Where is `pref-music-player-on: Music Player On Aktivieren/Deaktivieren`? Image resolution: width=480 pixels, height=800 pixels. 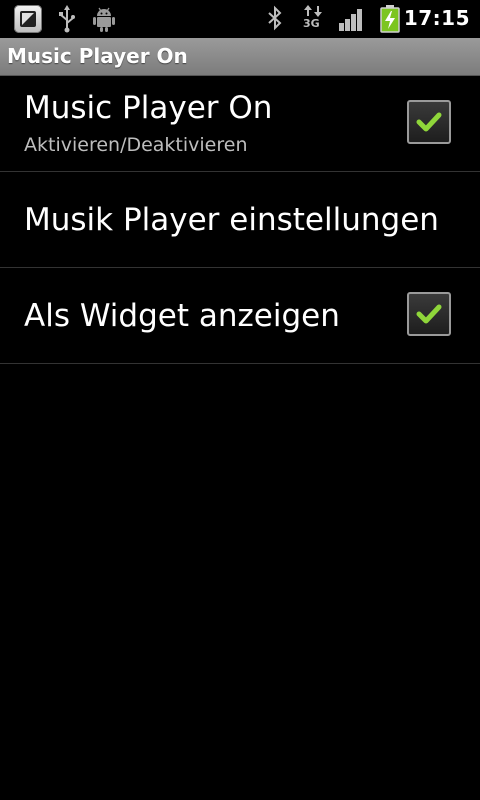 pref-music-player-on: Music Player On Aktivieren/Deaktivieren is located at coordinates (240, 124).